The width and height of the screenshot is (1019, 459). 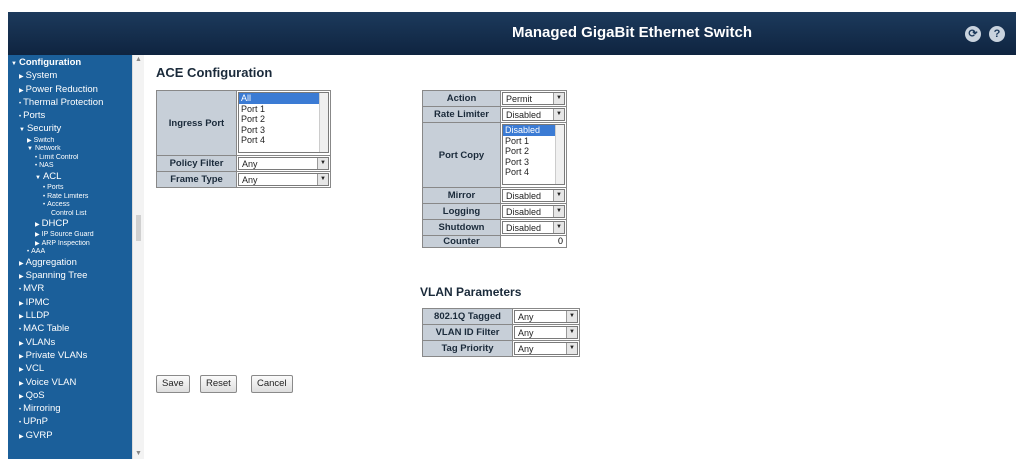 I want to click on rate-limiter-select: Disabled ▼, so click(x=533, y=114).